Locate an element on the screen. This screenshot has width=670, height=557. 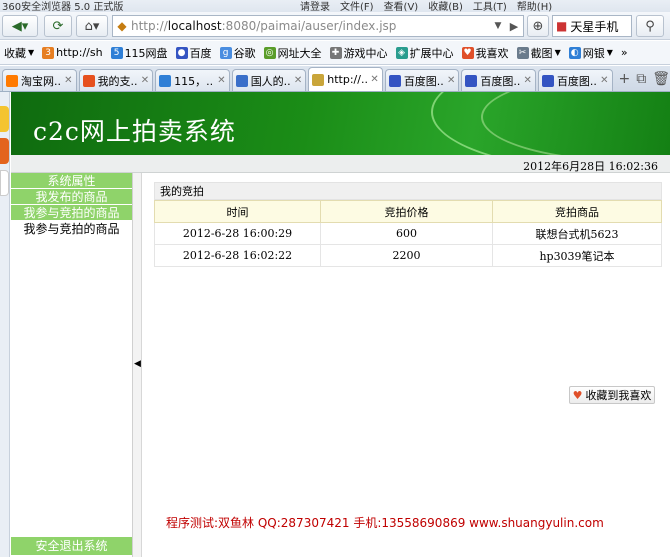
bid-price: 600 is located at coordinates (406, 233).